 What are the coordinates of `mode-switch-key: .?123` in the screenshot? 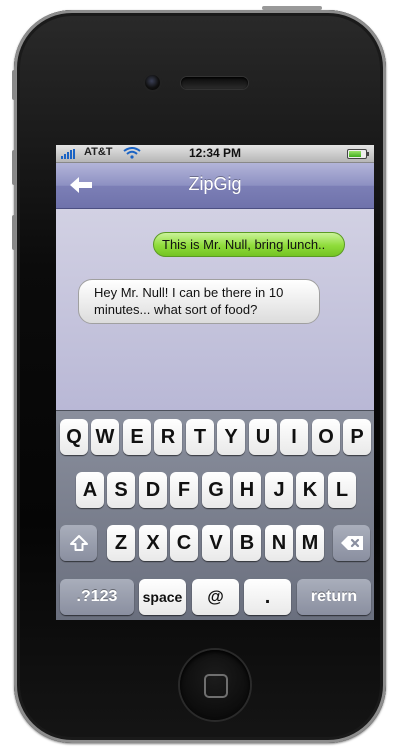 It's located at (97, 597).